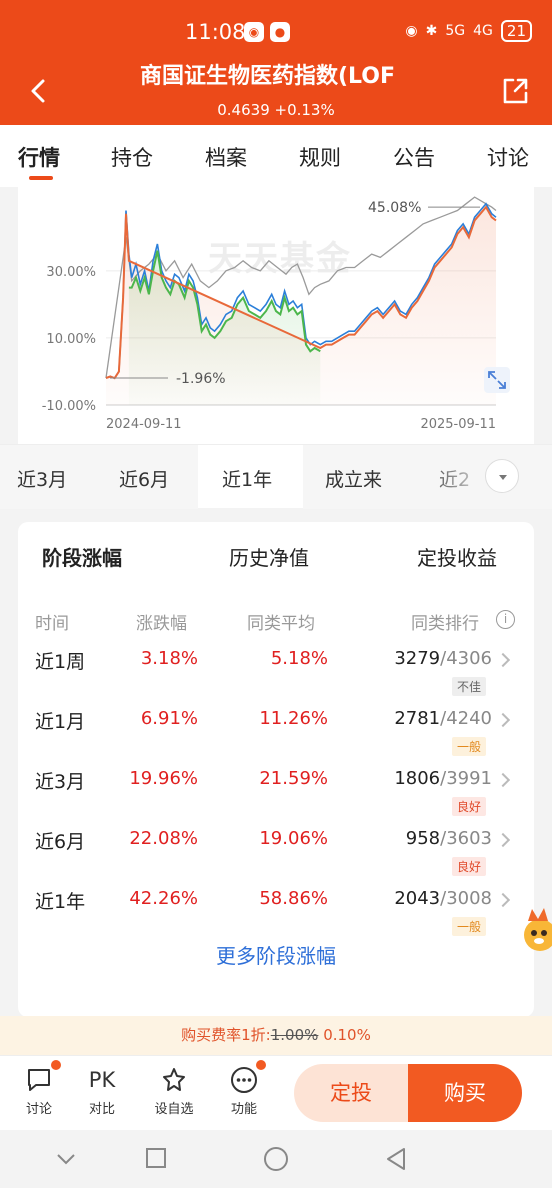 Image resolution: width=552 pixels, height=1188 pixels. Describe the element at coordinates (351, 1093) in the screenshot. I see `sip-button: 定投` at that location.